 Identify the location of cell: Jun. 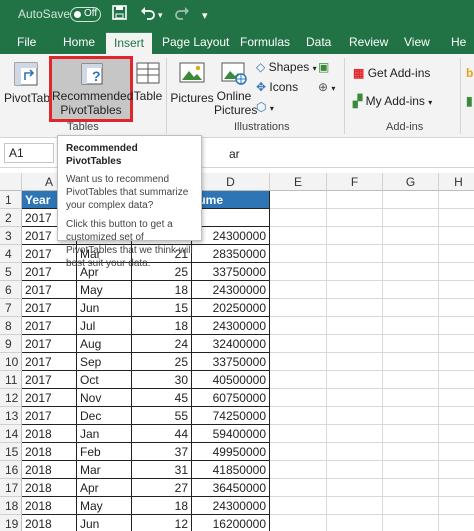
(104, 308).